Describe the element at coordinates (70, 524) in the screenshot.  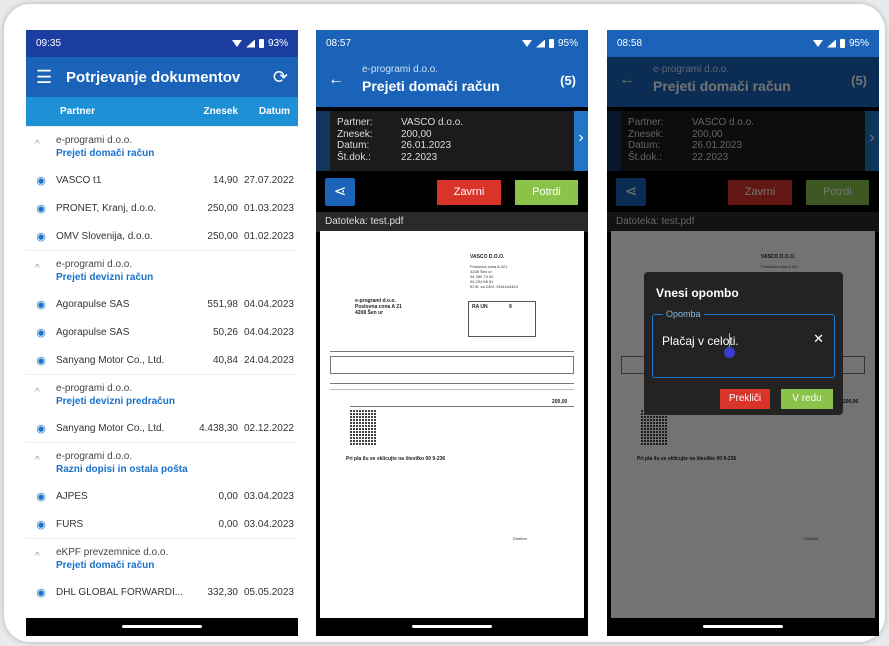
I see `partner-name: FURS` at that location.